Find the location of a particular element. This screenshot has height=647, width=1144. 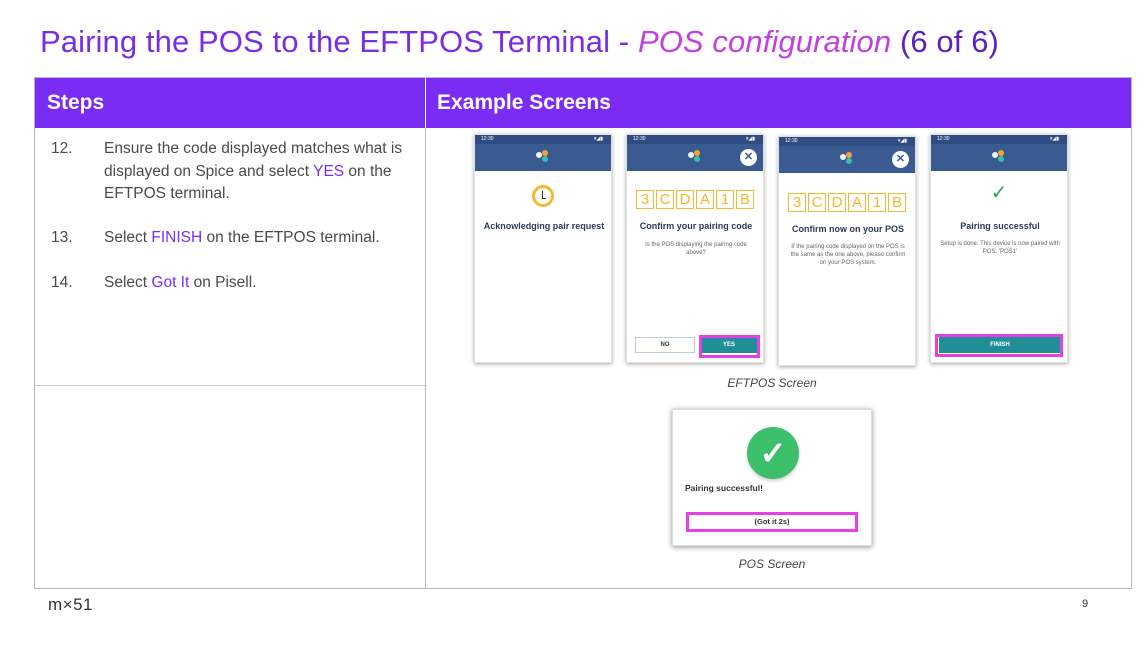

checkmark-icon: ✓ is located at coordinates (999, 193).